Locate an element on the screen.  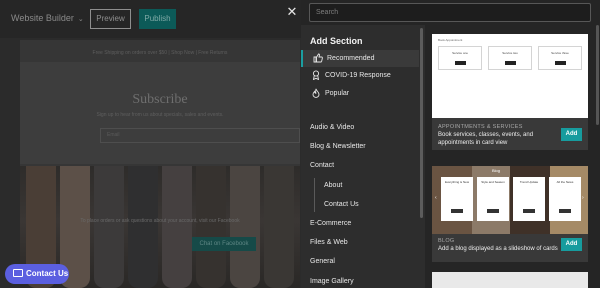
preview-item: Style and Season is located at coordinates (493, 199).